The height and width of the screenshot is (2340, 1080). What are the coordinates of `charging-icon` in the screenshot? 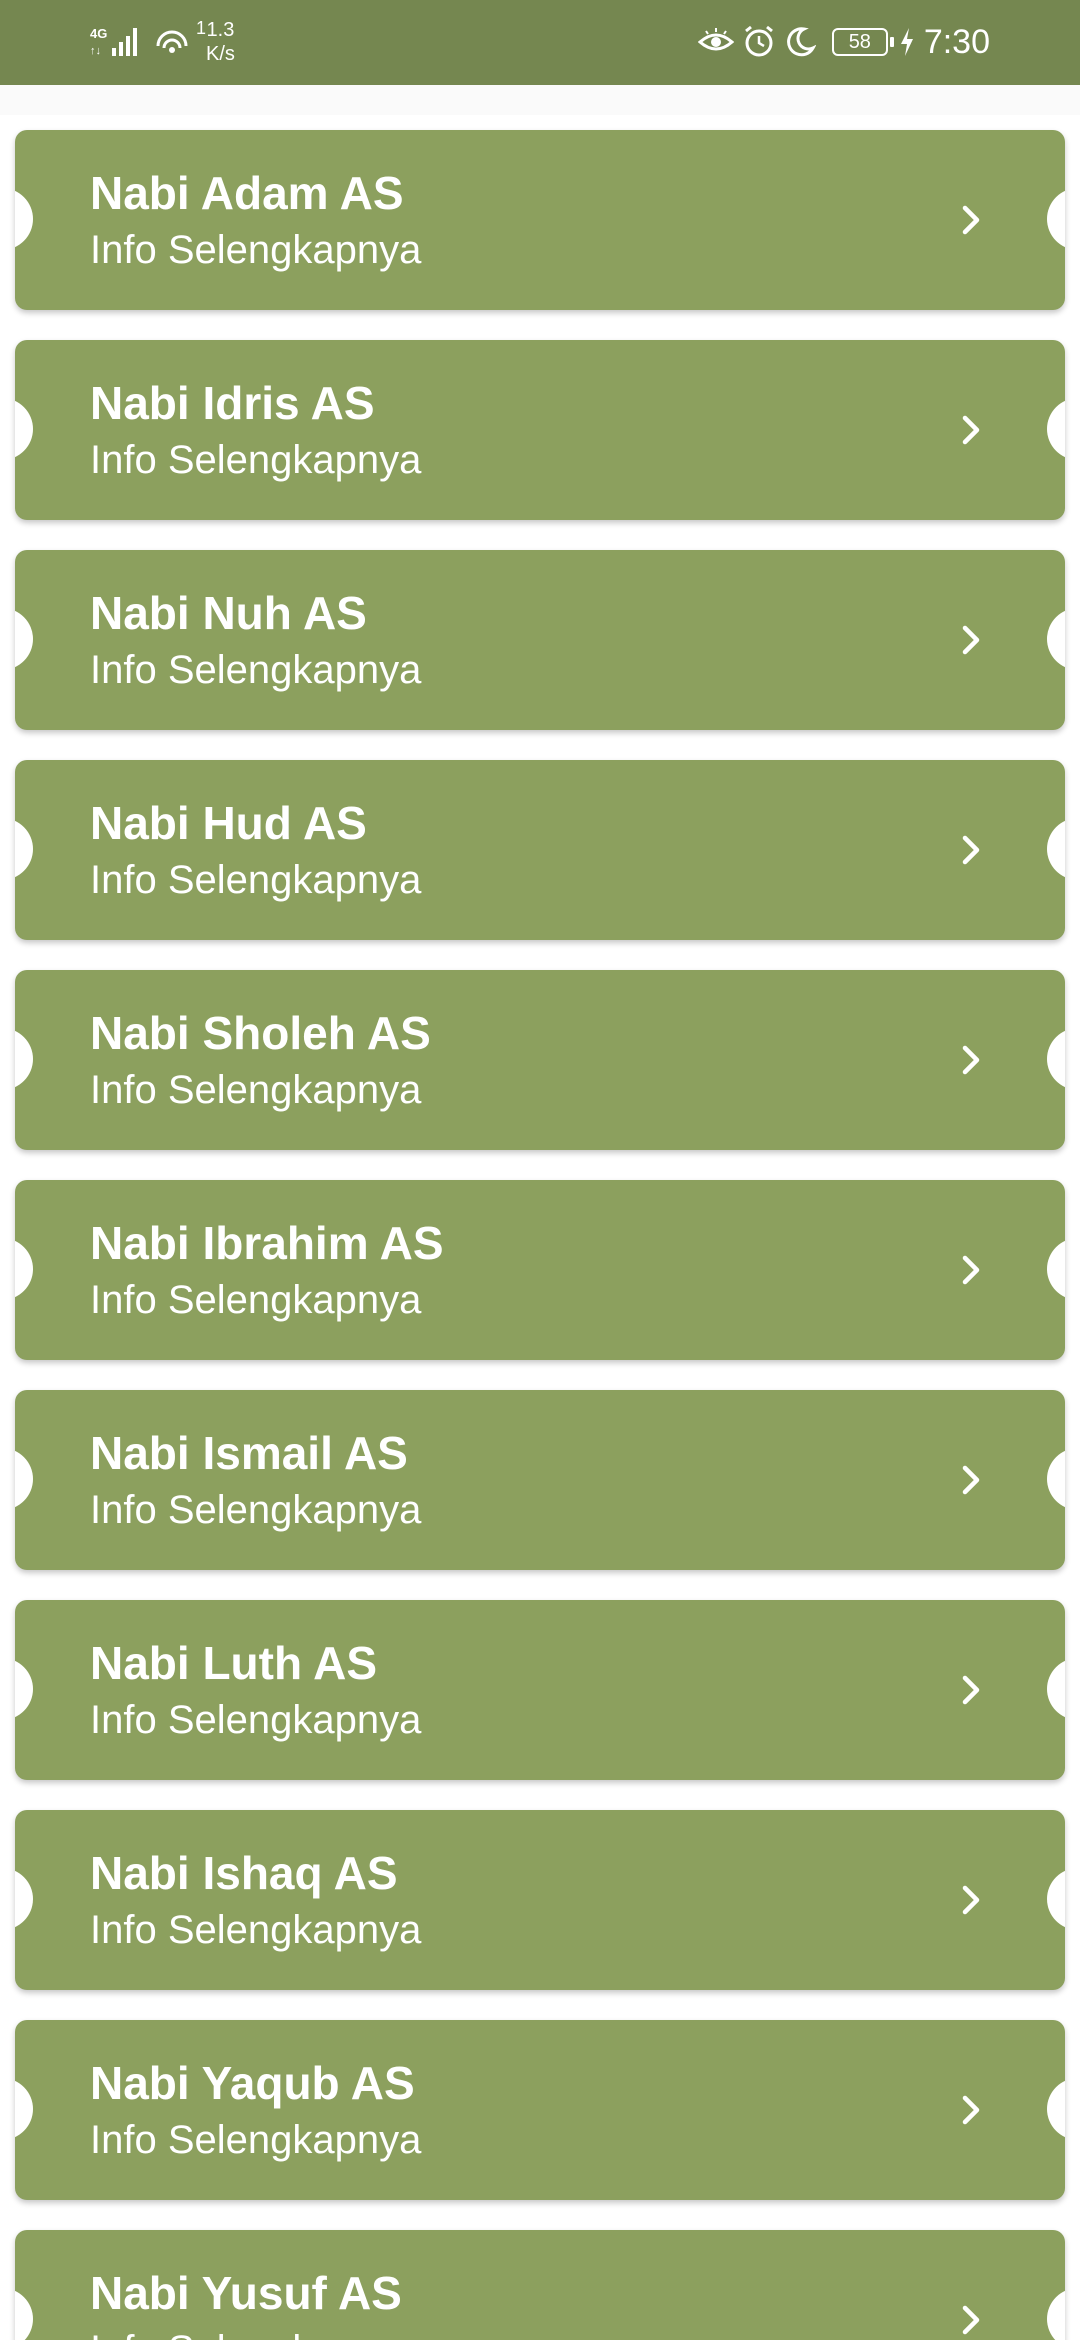 It's located at (907, 42).